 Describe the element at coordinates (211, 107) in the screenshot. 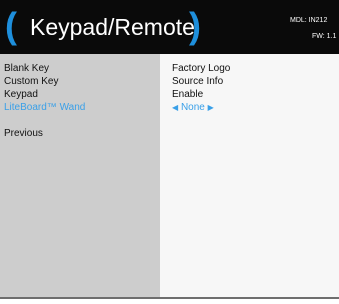

I see `arrow-right-icon: ▶` at that location.